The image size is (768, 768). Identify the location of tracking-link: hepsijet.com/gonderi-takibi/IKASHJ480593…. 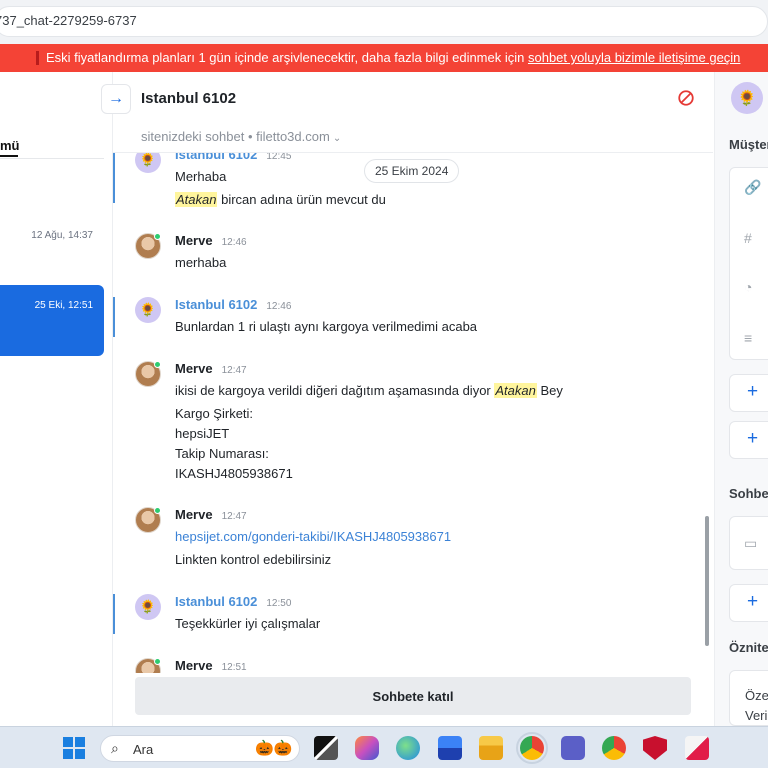
(435, 537).